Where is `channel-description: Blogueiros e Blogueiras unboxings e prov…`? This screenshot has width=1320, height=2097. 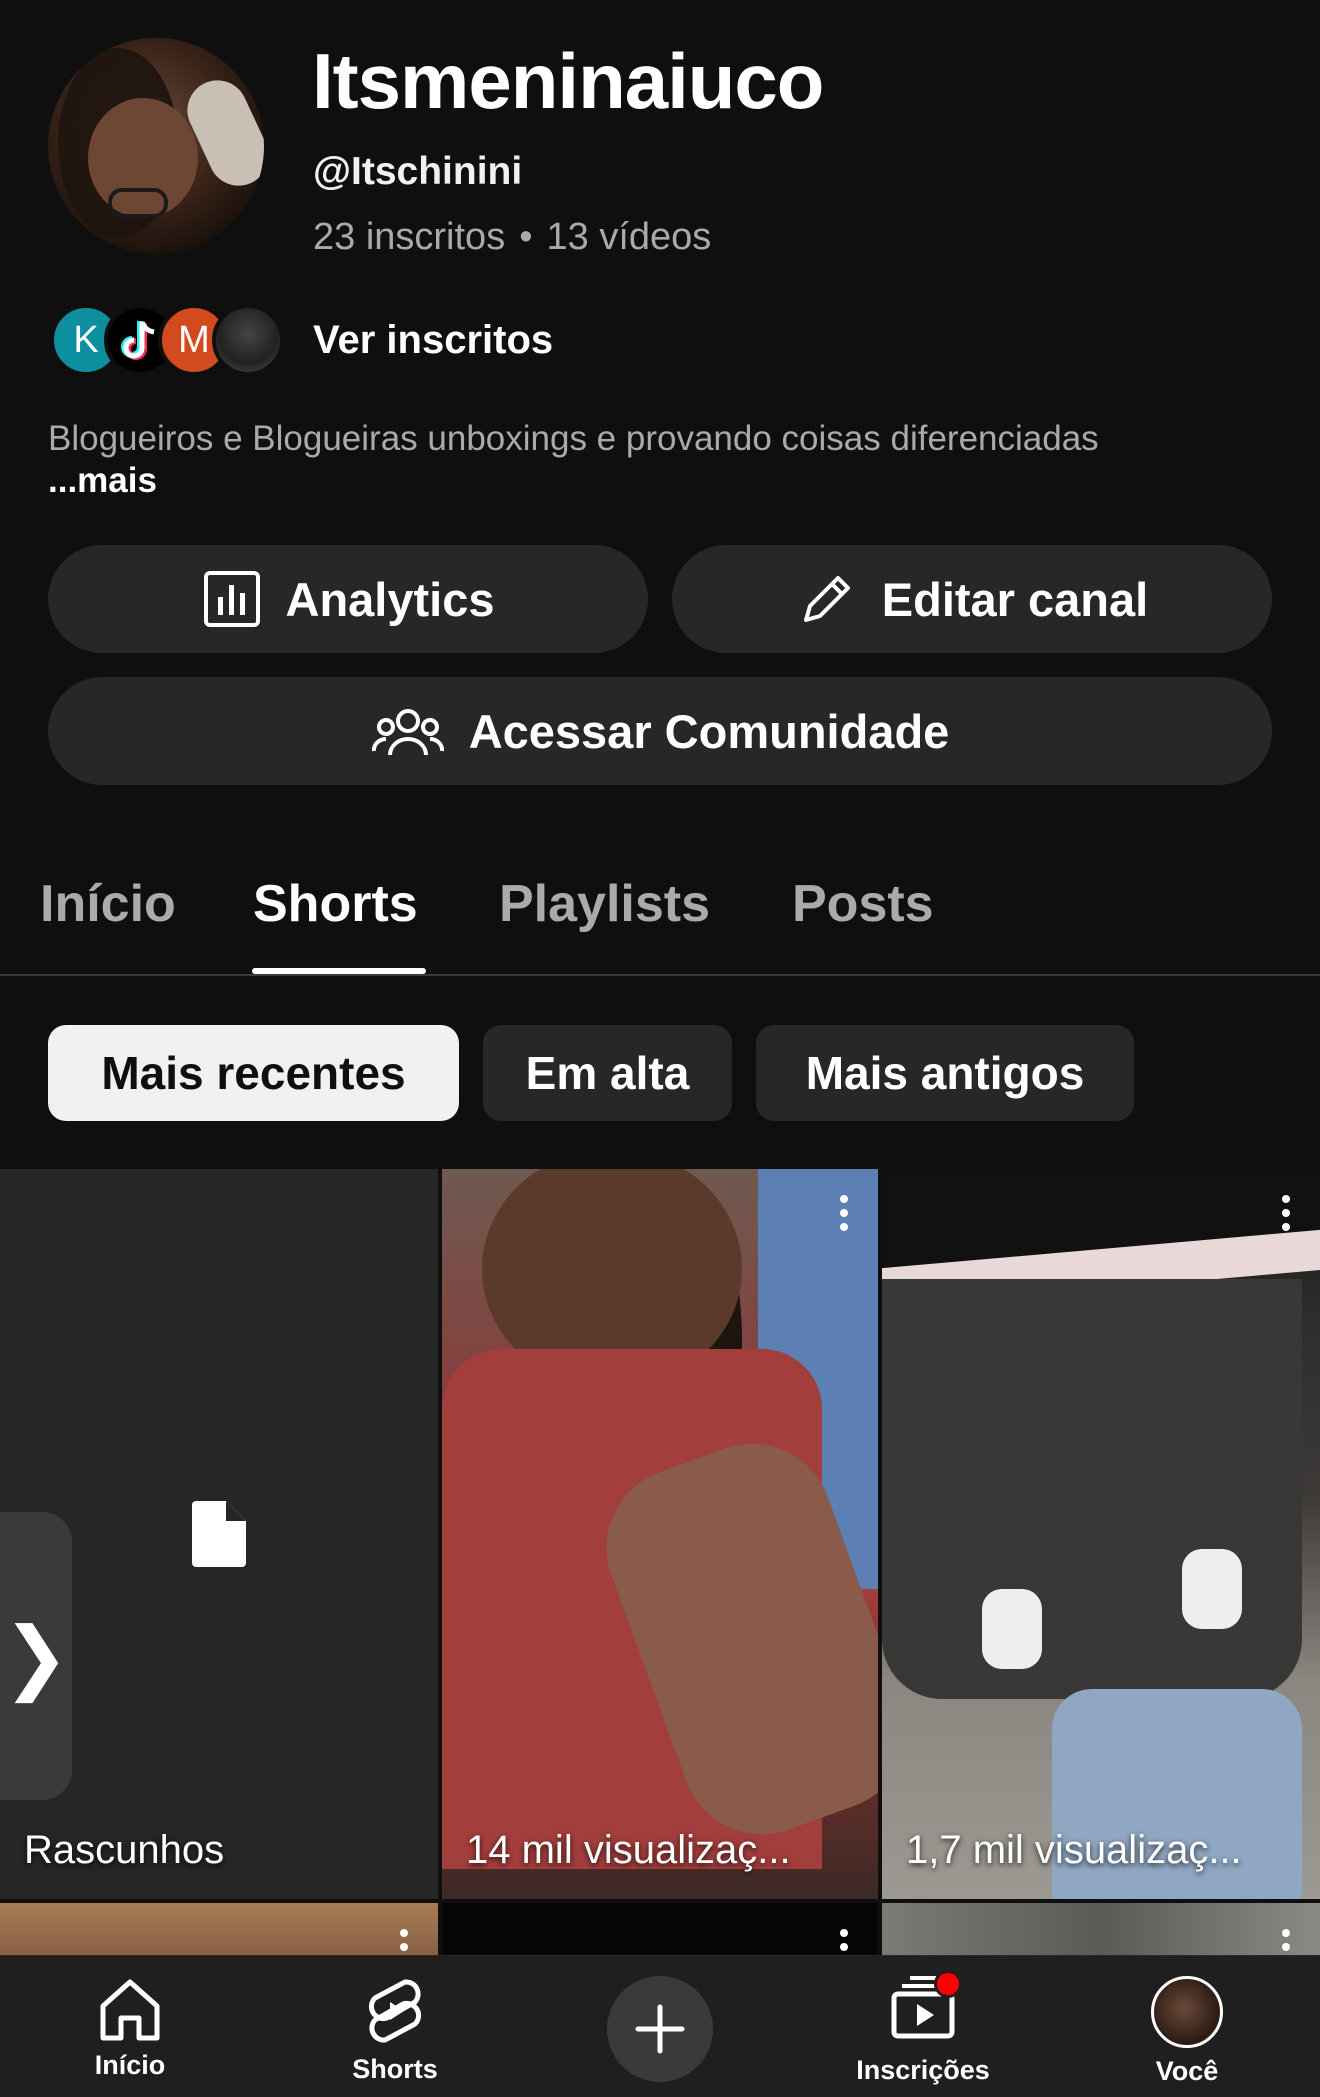 channel-description: Blogueiros e Blogueiras unboxings e prov… is located at coordinates (663, 460).